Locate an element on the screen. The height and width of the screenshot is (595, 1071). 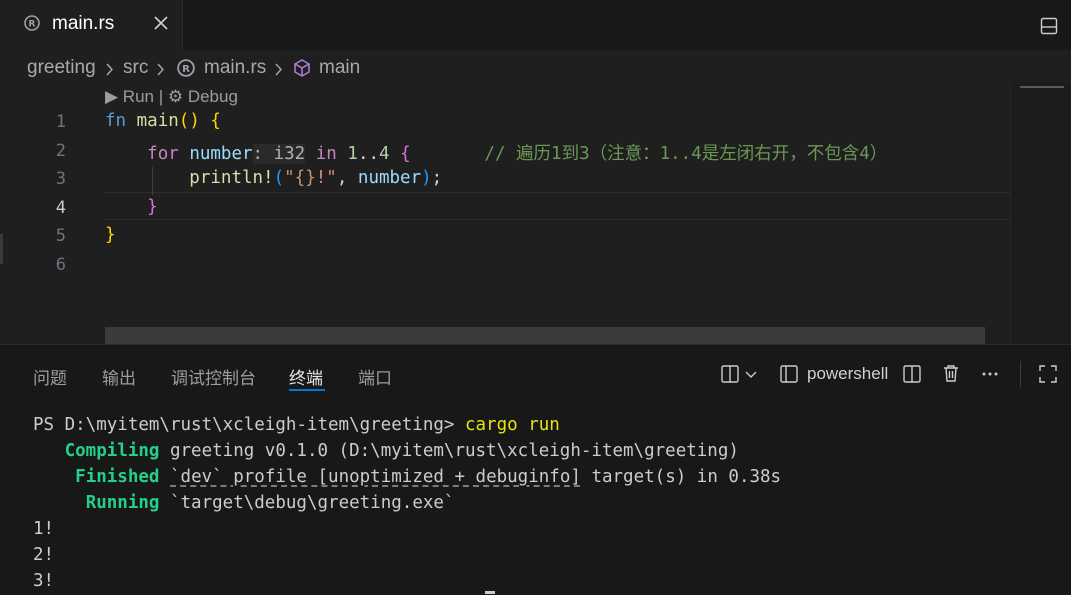
terminal-name: powershell is located at coordinates (847, 374).